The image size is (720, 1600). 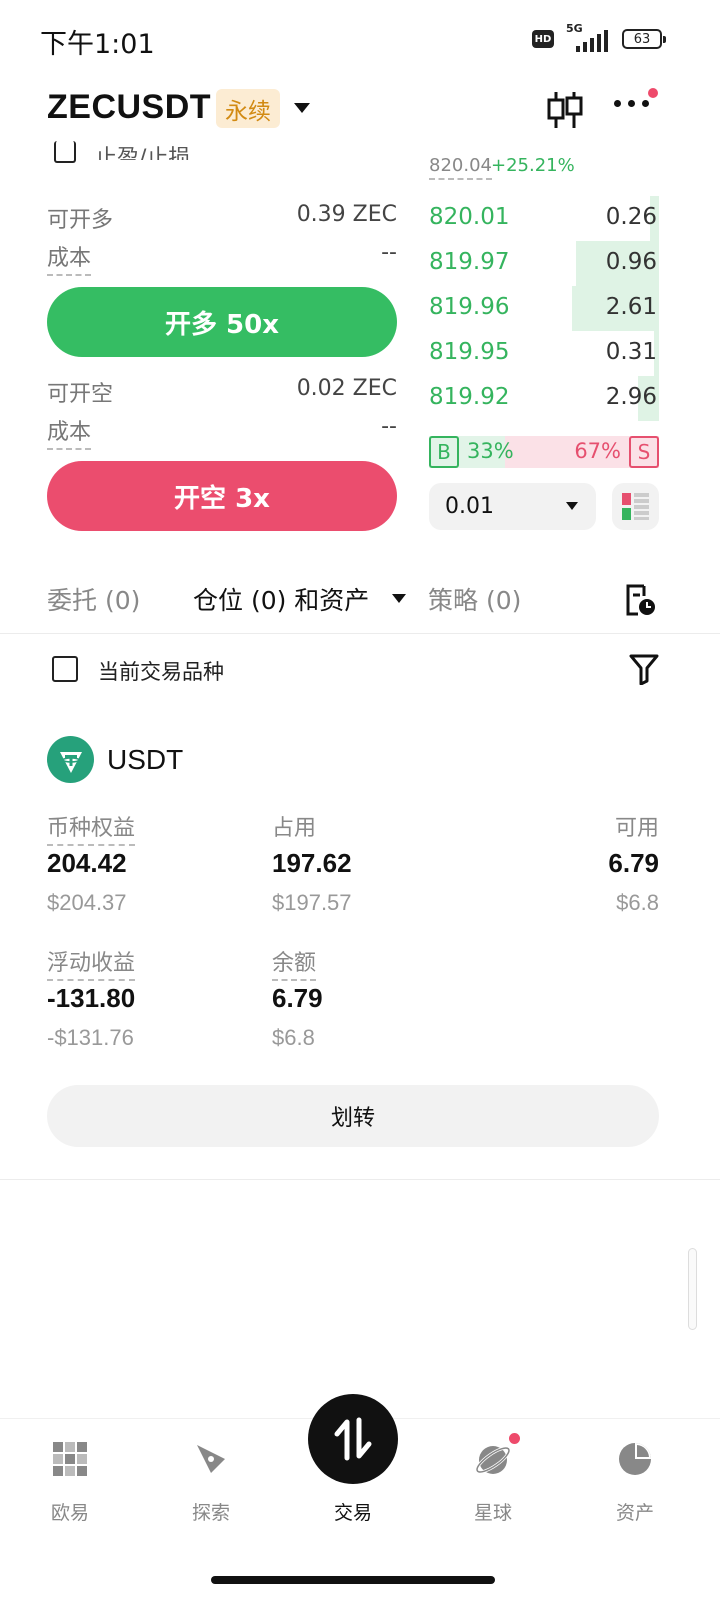 What do you see at coordinates (653, 93) in the screenshot?
I see `notification-dot` at bounding box center [653, 93].